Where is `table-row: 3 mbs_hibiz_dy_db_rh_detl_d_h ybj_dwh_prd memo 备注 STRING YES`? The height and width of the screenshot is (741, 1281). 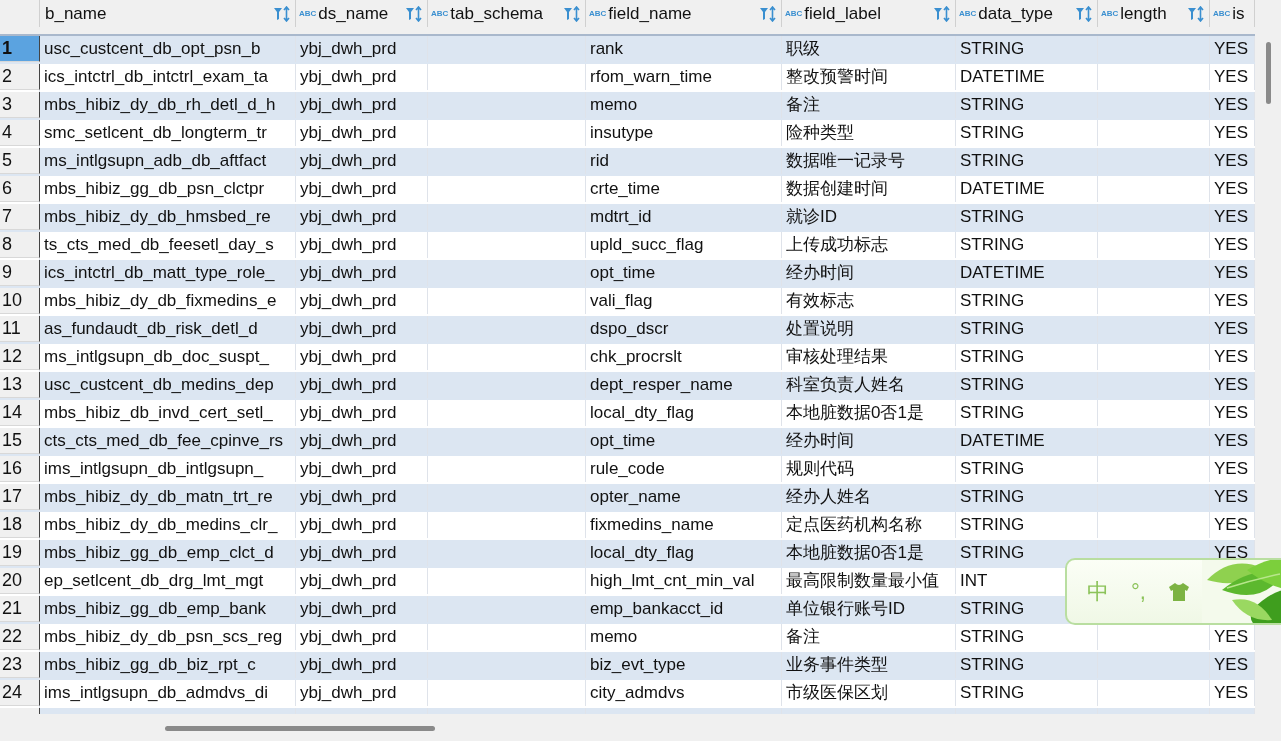
table-row: 3 mbs_hibiz_dy_db_rh_detl_d_h ybj_dwh_prd memo 备注 STRING YES is located at coordinates (627, 106).